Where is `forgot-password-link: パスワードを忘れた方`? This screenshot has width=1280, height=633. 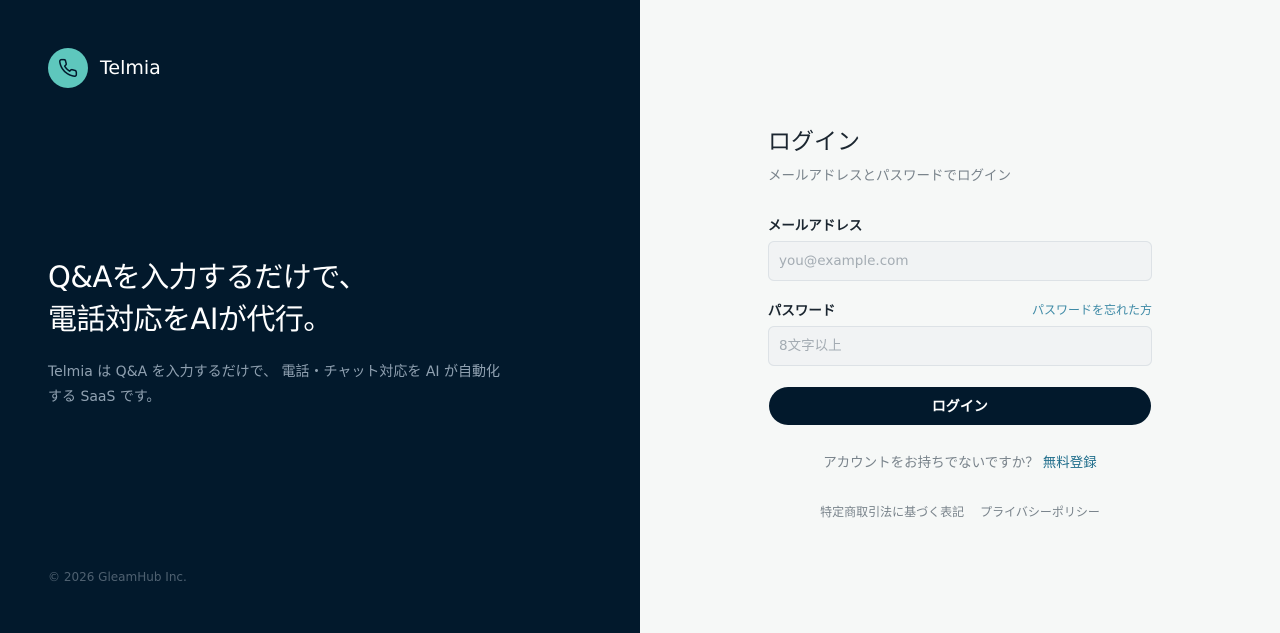
forgot-password-link: パスワードを忘れた方 is located at coordinates (1092, 309).